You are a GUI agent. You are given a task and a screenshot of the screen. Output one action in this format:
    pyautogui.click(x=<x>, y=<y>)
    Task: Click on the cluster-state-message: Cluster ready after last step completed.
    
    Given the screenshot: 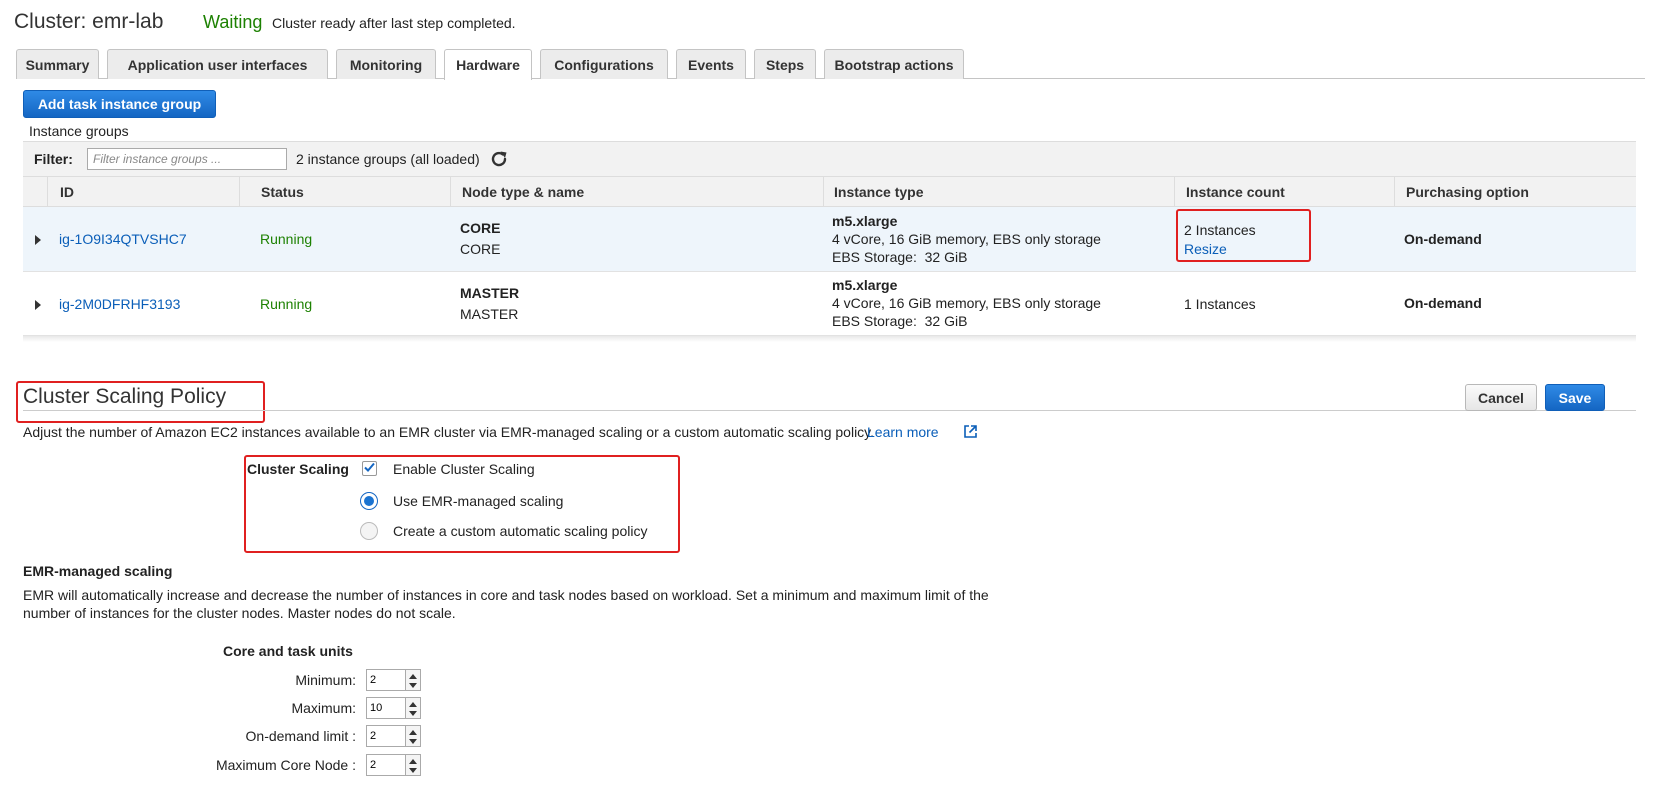 What is the action you would take?
    pyautogui.click(x=394, y=23)
    